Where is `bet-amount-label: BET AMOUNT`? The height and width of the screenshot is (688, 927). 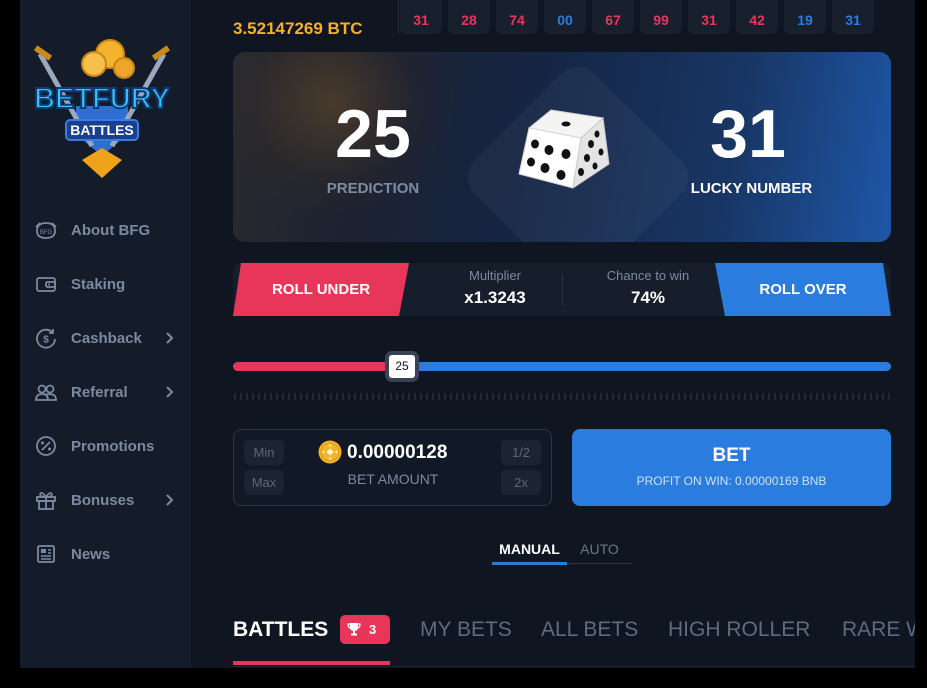 bet-amount-label: BET AMOUNT is located at coordinates (393, 479).